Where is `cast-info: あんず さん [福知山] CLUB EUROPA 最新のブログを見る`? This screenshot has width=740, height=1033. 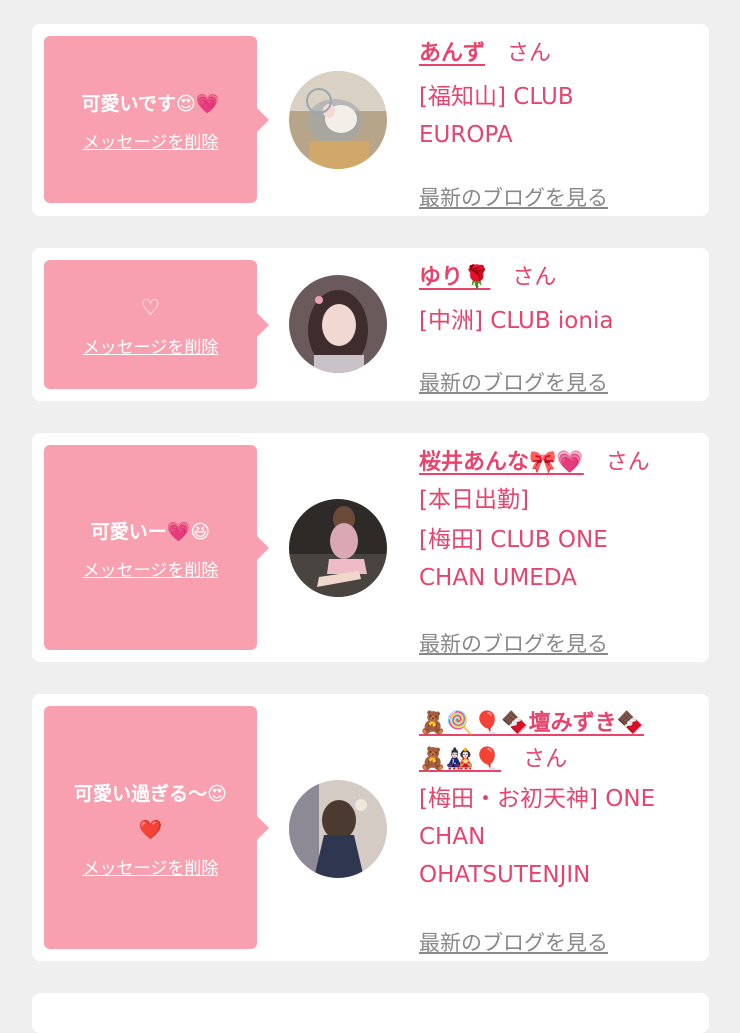 cast-info: あんず さん [福知山] CLUB EUROPA 最新のブログを見る is located at coordinates (558, 123).